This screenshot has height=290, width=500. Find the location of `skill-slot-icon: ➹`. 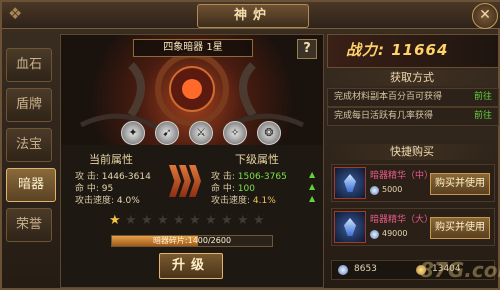

skill-slot-icon: ➹ is located at coordinates (167, 133).